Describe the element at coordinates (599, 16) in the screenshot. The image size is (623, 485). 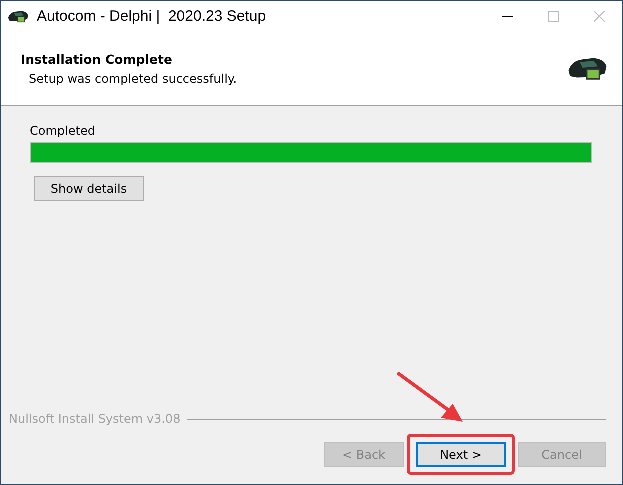
I see `close-icon` at that location.